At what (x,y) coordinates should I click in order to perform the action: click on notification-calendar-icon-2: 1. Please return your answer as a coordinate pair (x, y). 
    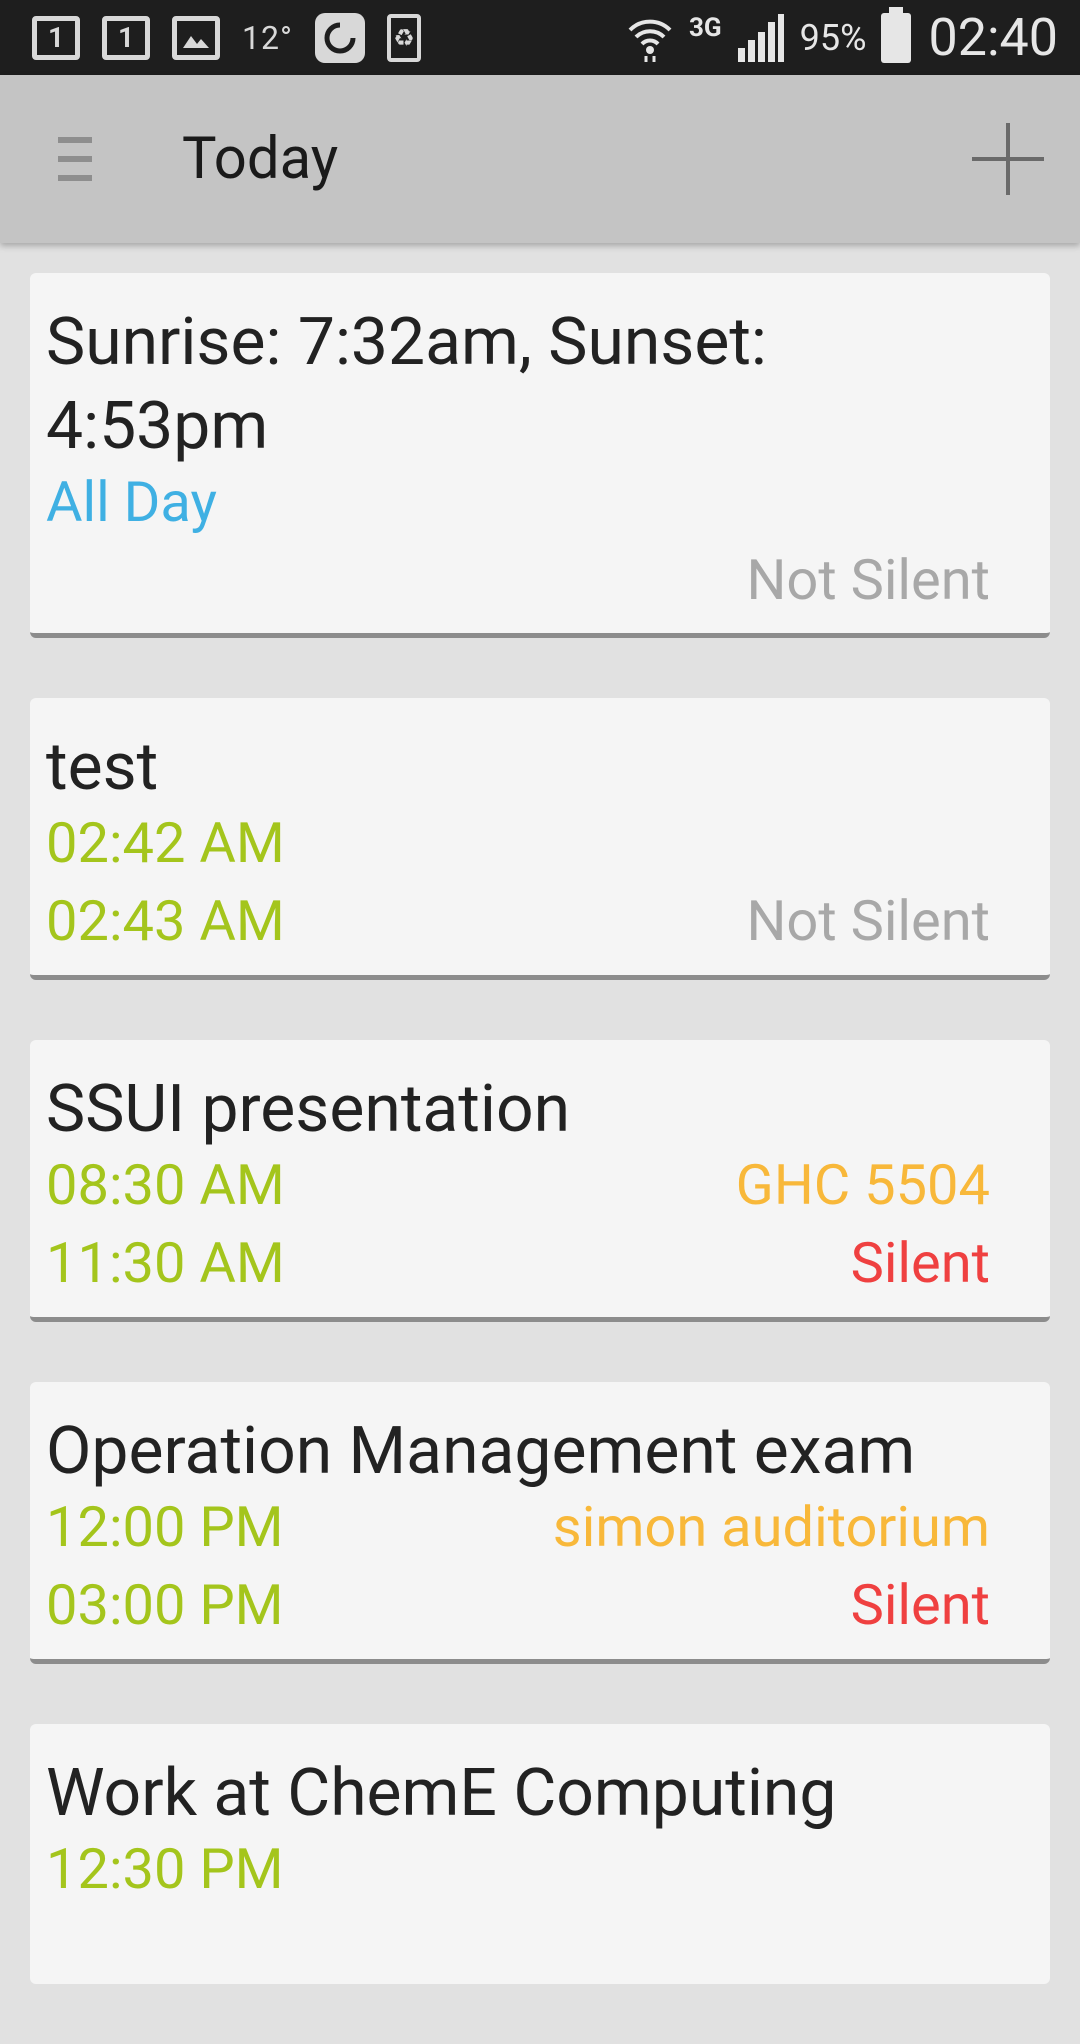
    Looking at the image, I should click on (126, 37).